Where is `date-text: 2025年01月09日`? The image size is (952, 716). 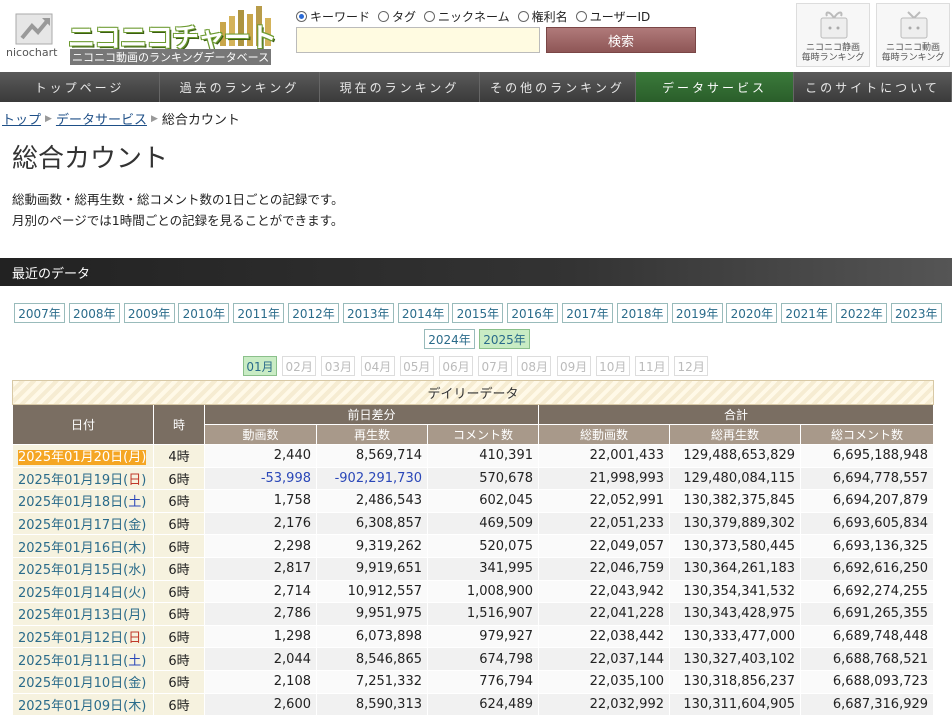
date-text: 2025年01月09日 is located at coordinates (71, 706).